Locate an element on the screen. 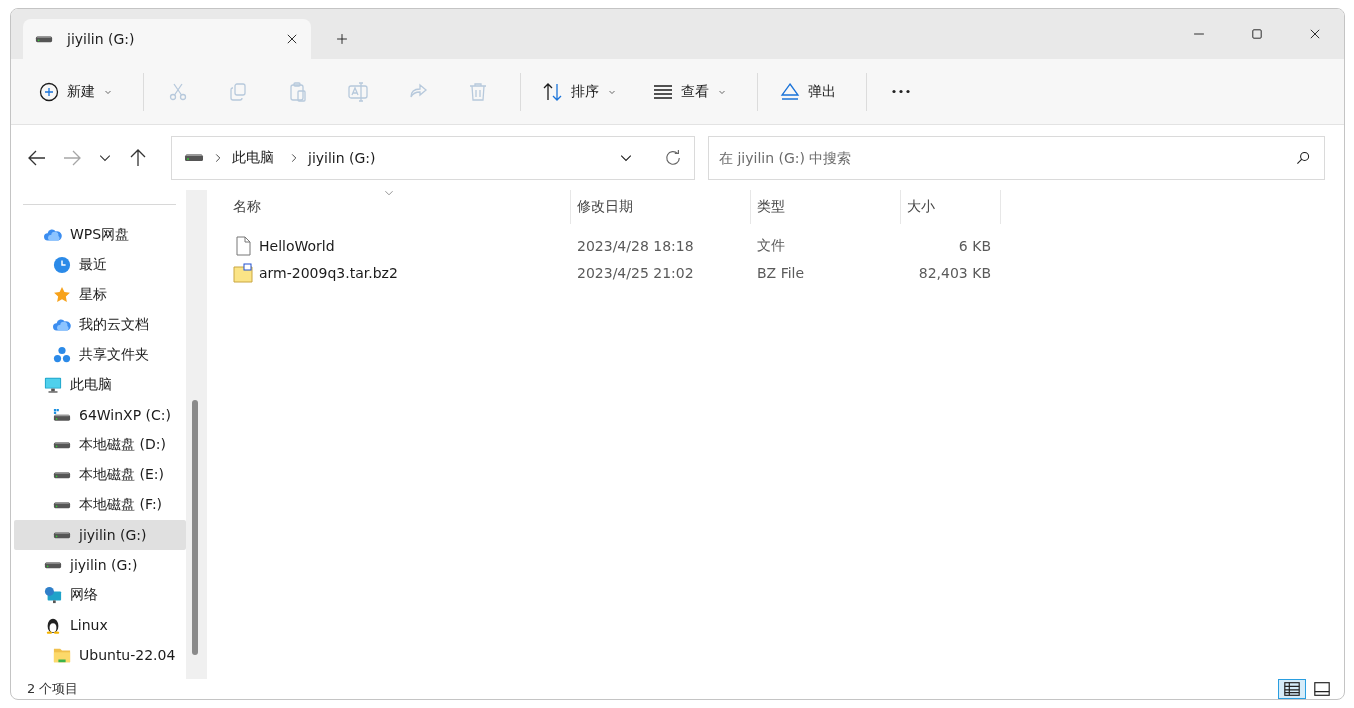 The width and height of the screenshot is (1354, 708). toolbar-button: 查看 is located at coordinates (690, 91).